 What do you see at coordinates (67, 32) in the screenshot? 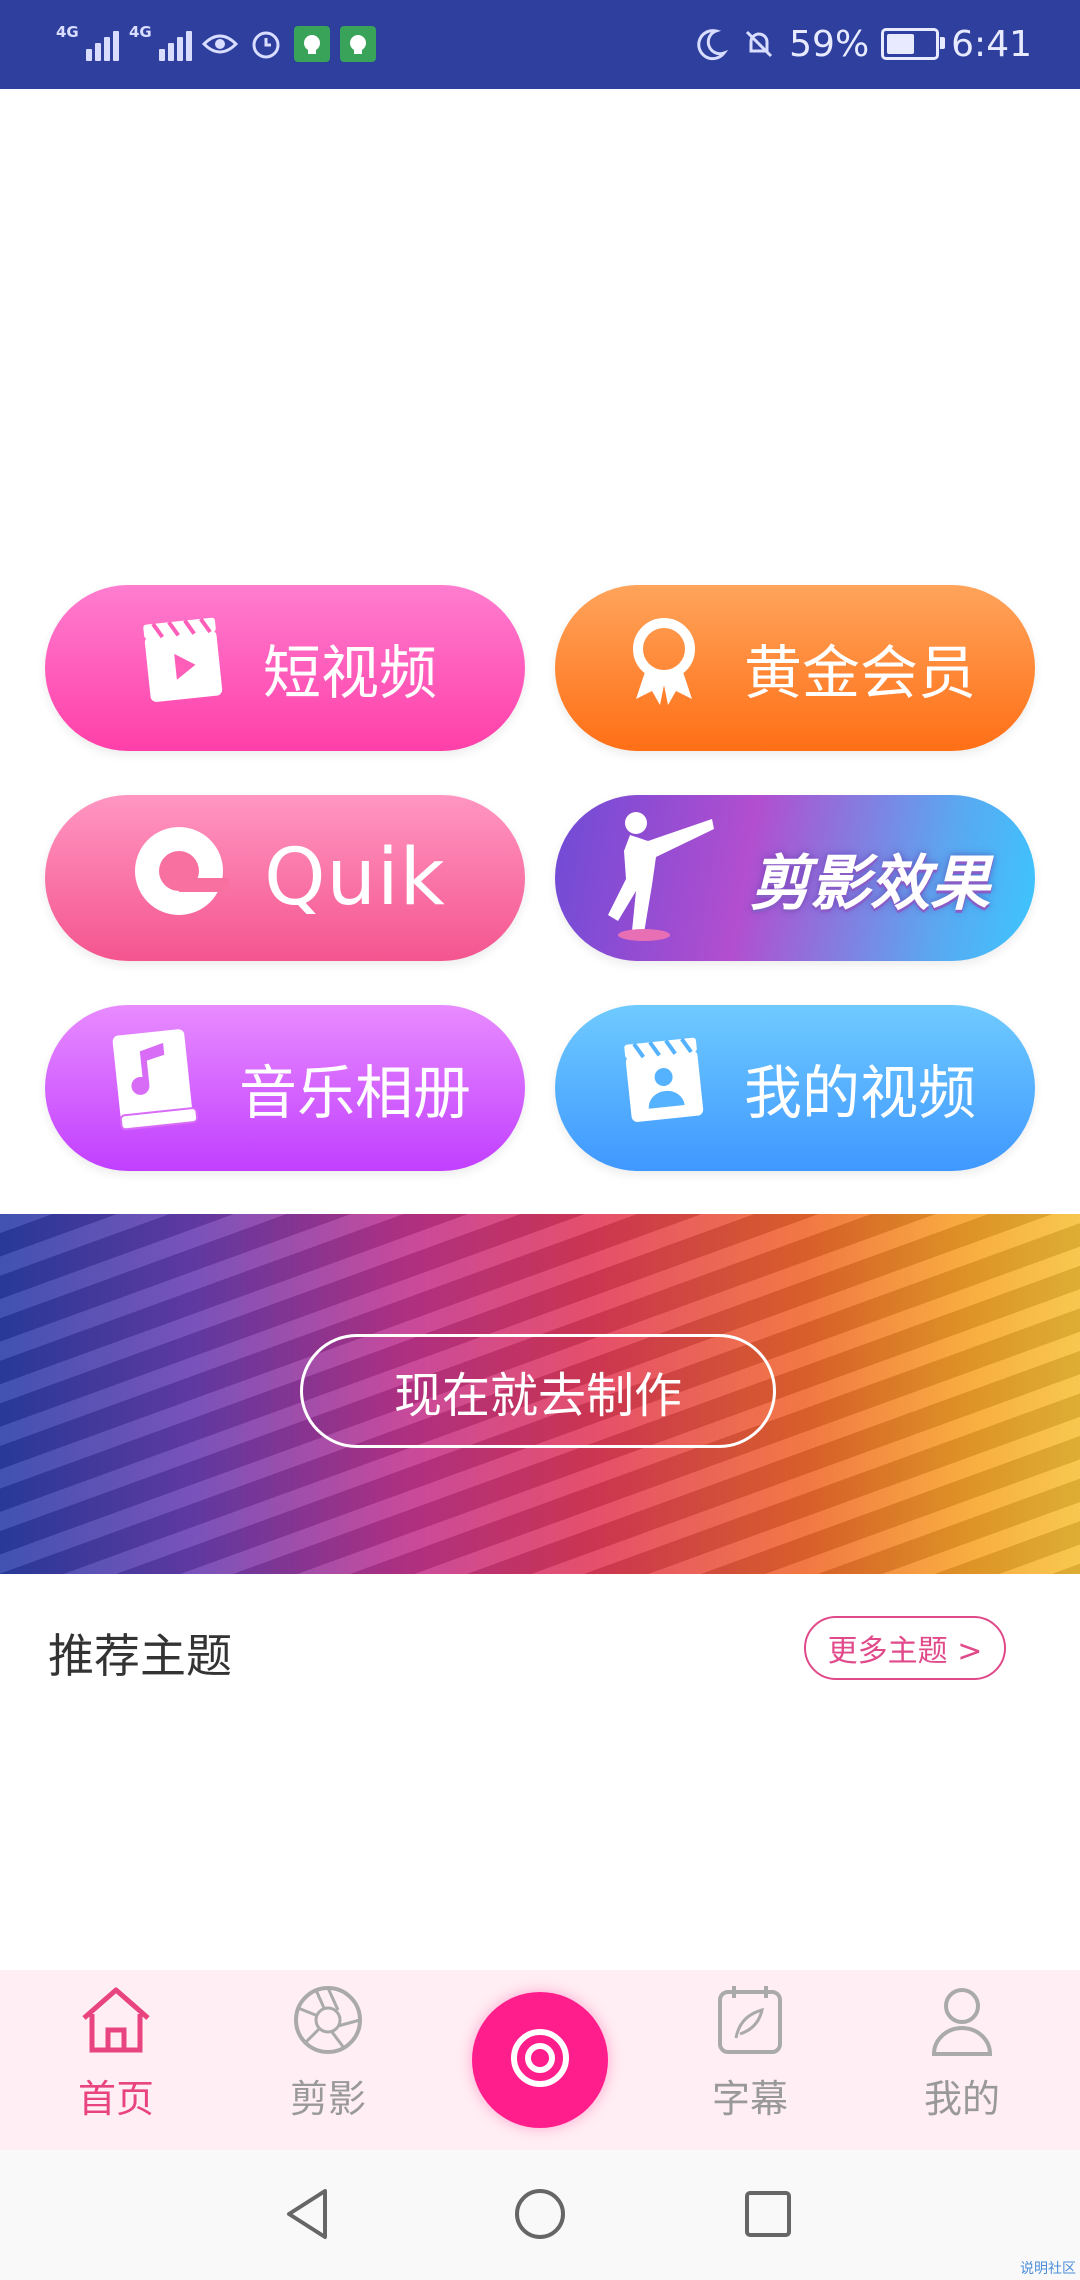
I see `network-type: 4G` at bounding box center [67, 32].